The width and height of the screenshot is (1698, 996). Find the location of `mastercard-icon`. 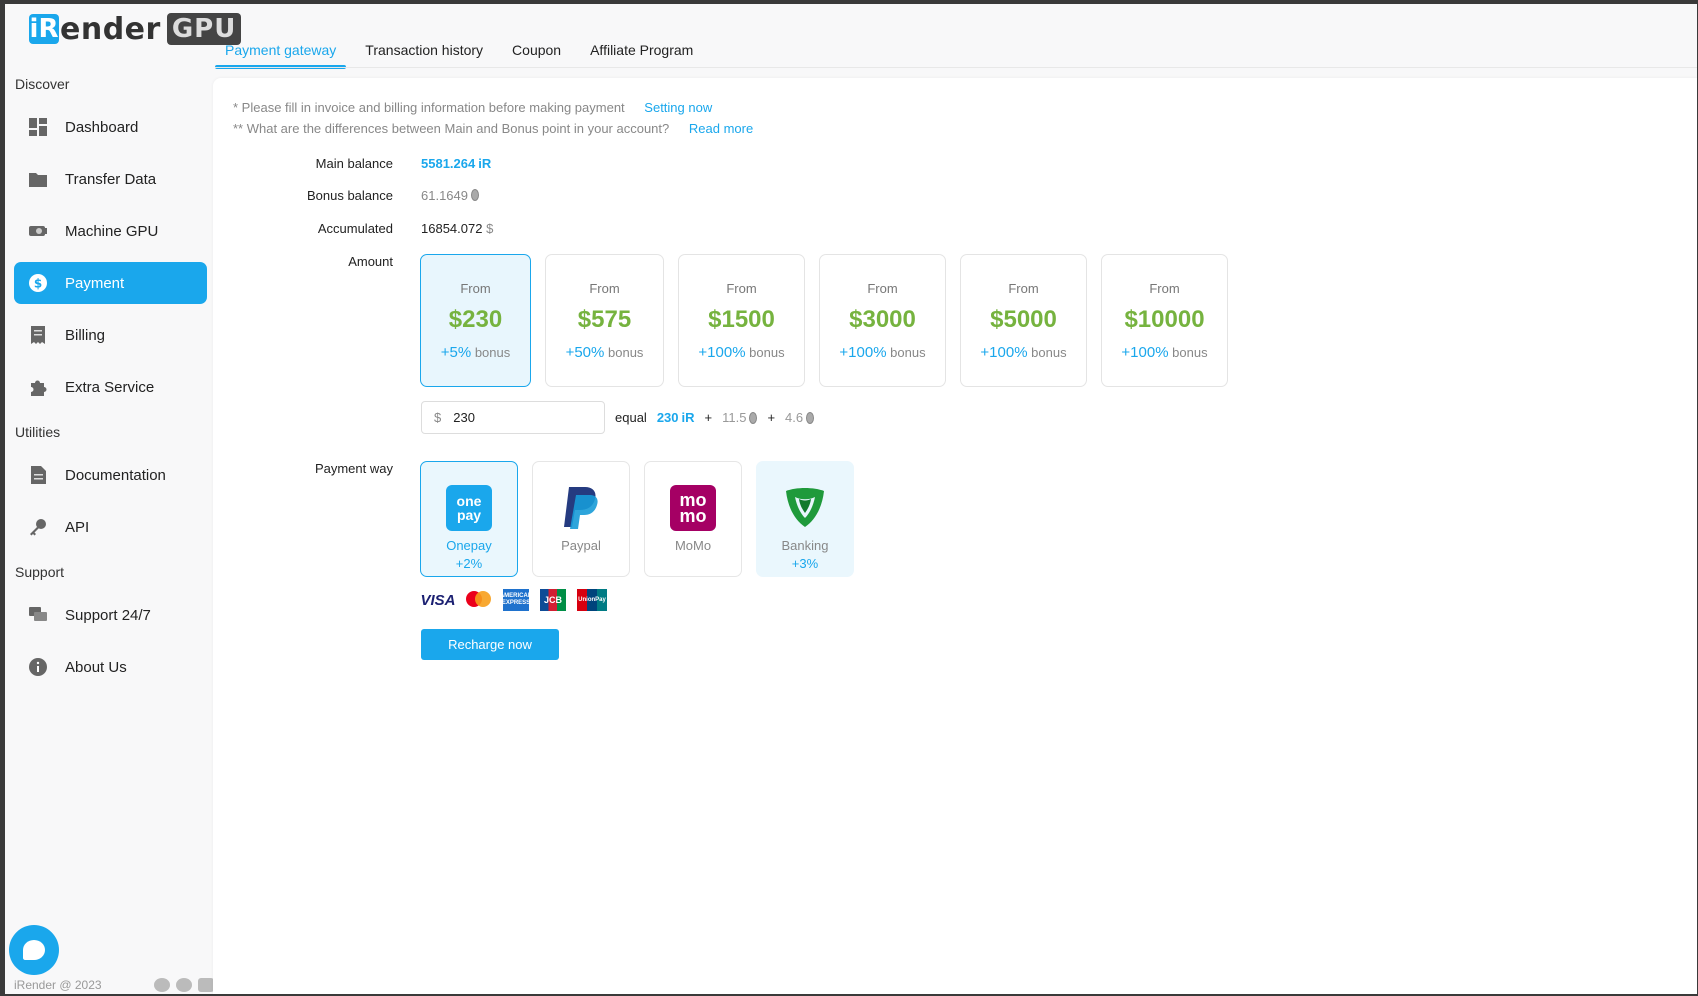

mastercard-icon is located at coordinates (479, 600).